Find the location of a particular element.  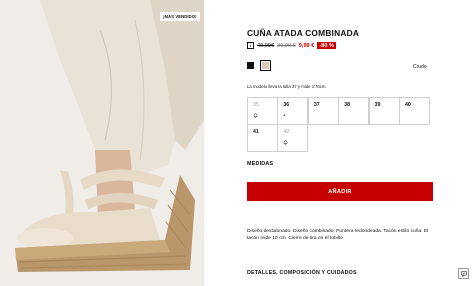

color-swatch-black is located at coordinates (250, 65).